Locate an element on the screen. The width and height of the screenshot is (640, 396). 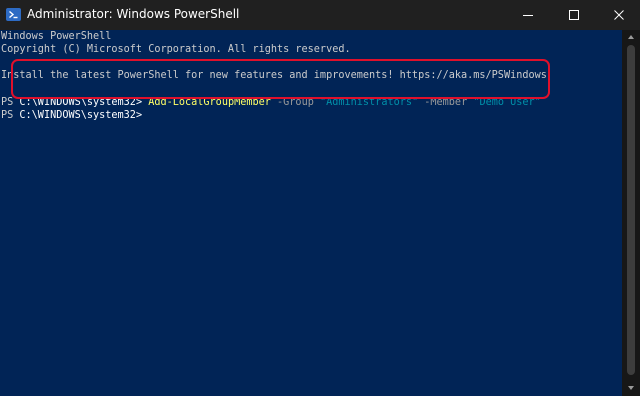
scroll-up-button is located at coordinates (631, 37).